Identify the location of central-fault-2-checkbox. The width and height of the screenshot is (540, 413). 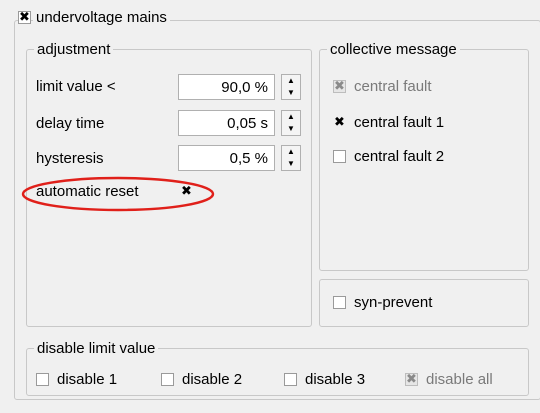
(339, 156).